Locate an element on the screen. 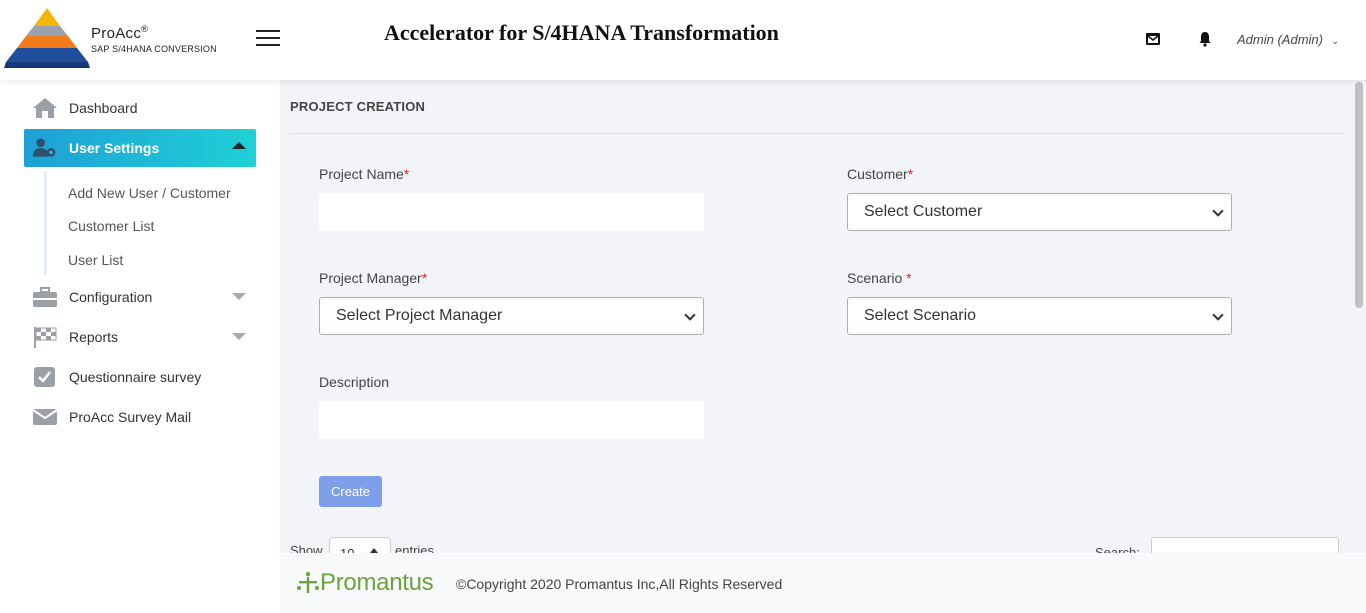 The image size is (1366, 613). user-gear-icon is located at coordinates (45, 148).